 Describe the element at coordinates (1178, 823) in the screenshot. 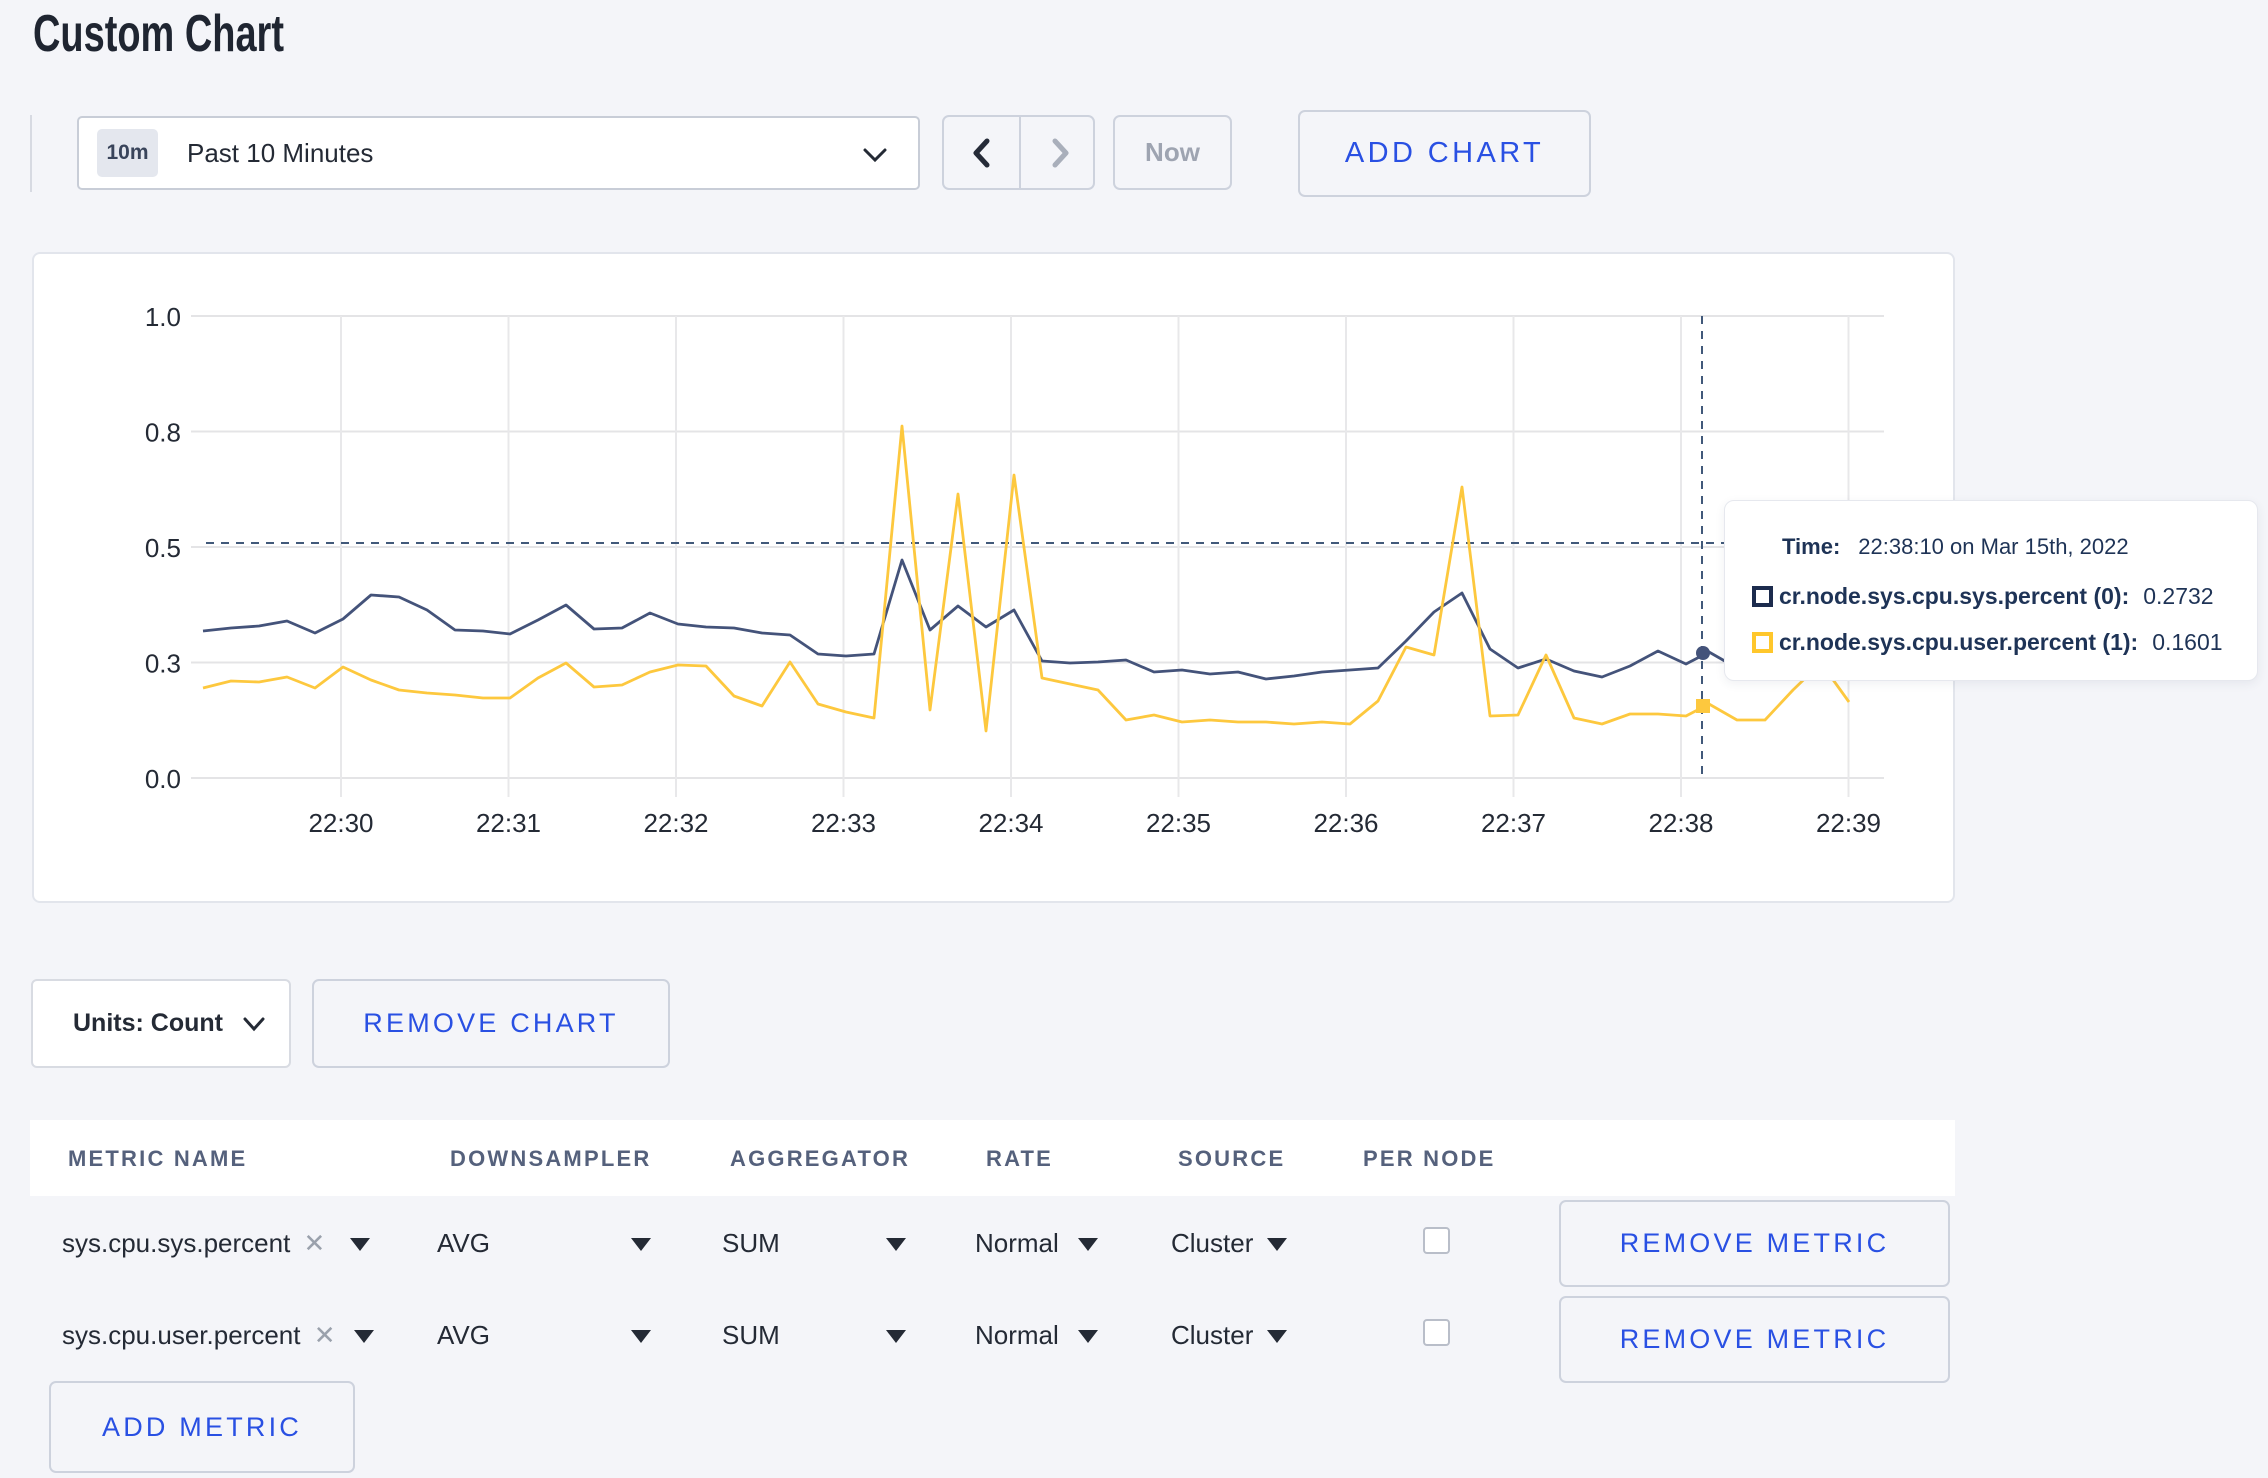

I see `svg-text: 22:35` at that location.